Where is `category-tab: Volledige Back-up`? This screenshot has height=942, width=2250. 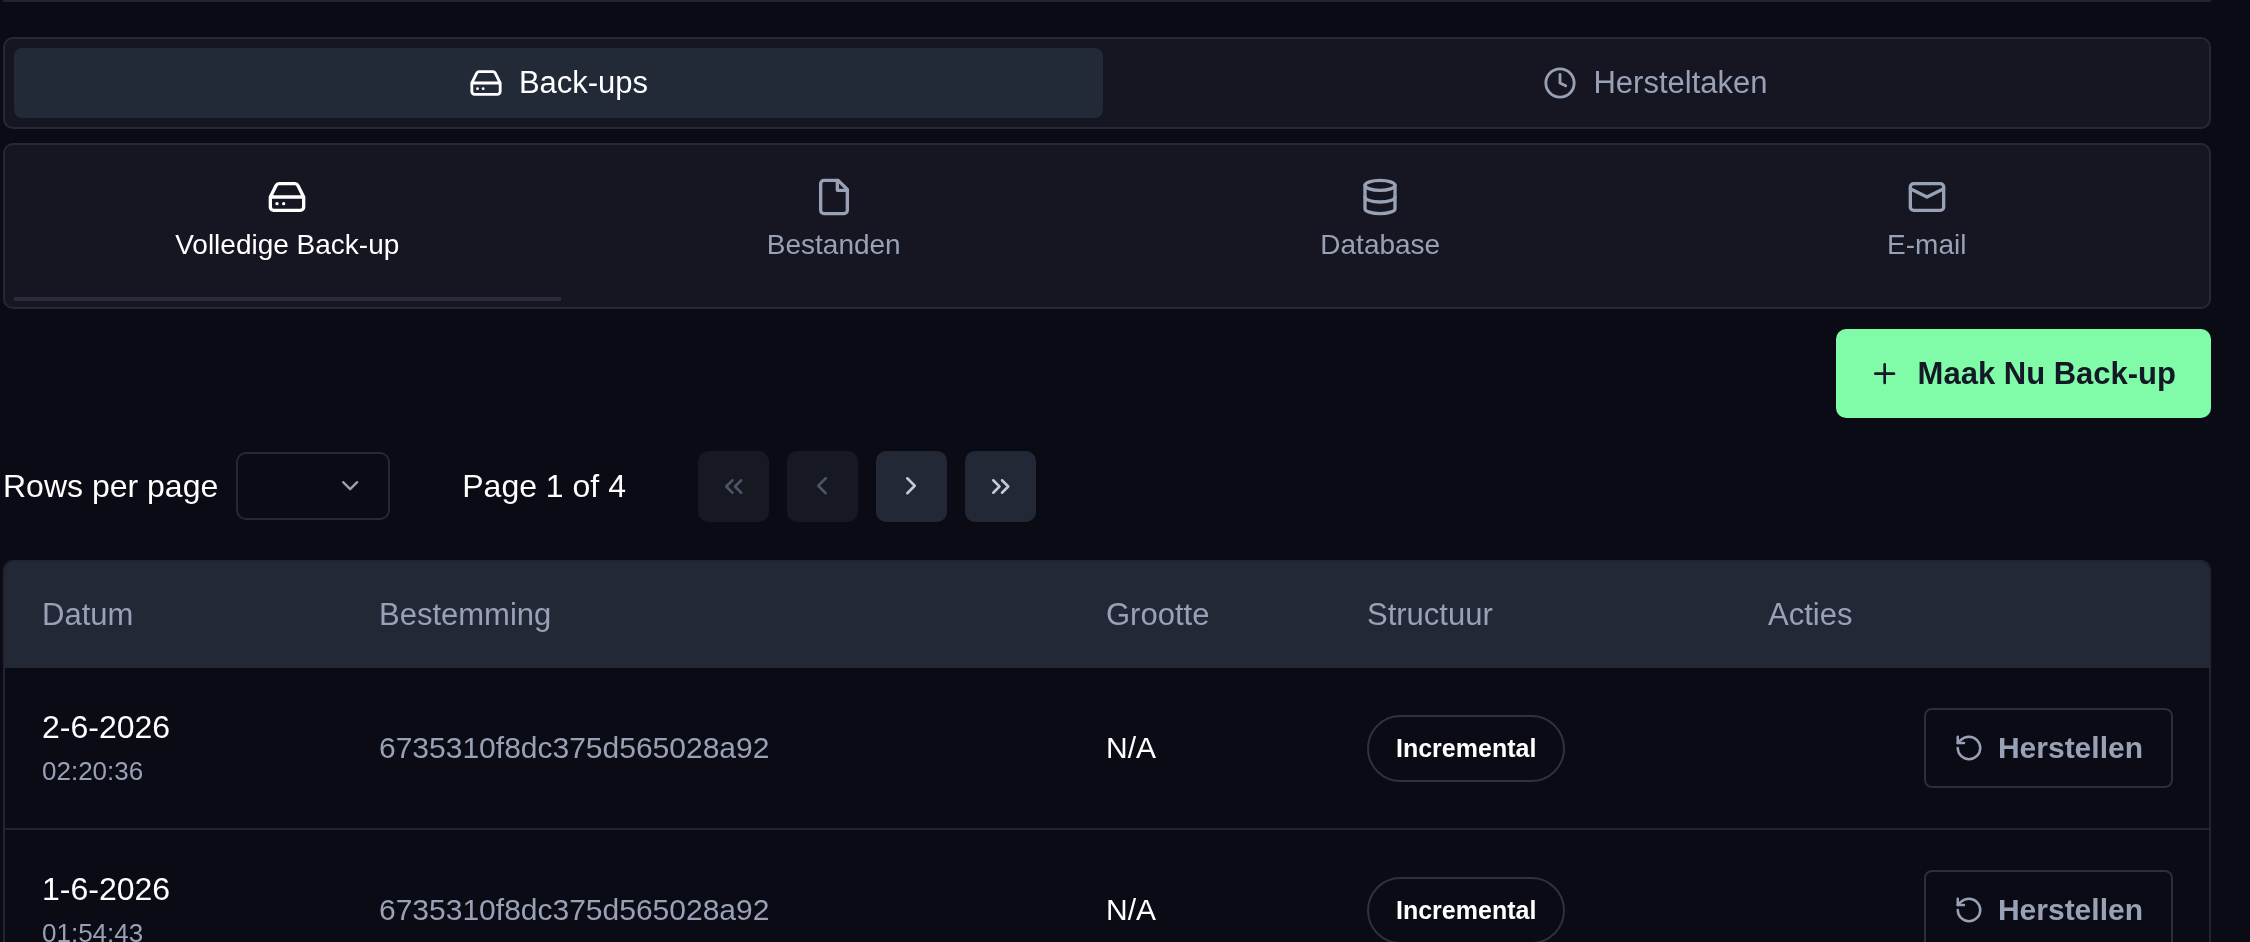
category-tab: Volledige Back-up is located at coordinates (287, 228).